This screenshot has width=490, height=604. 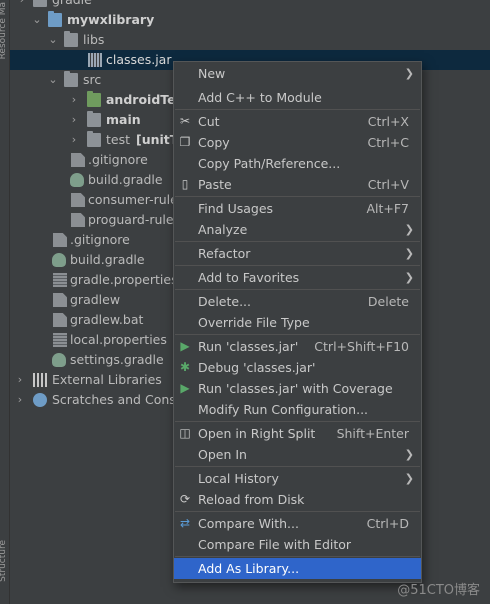 What do you see at coordinates (185, 346) in the screenshot?
I see `run-icon: ▶` at bounding box center [185, 346].